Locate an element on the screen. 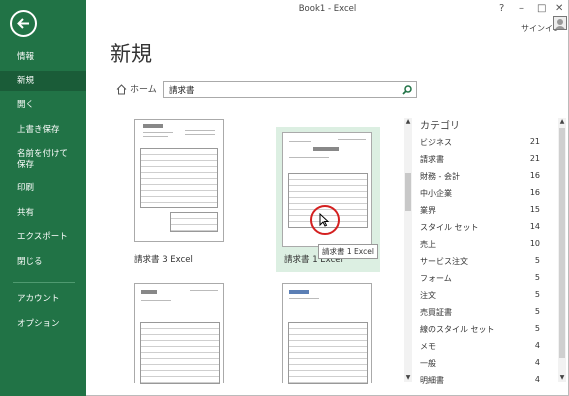 The height and width of the screenshot is (396, 569). category-item: 売買証書 5 is located at coordinates (480, 315).